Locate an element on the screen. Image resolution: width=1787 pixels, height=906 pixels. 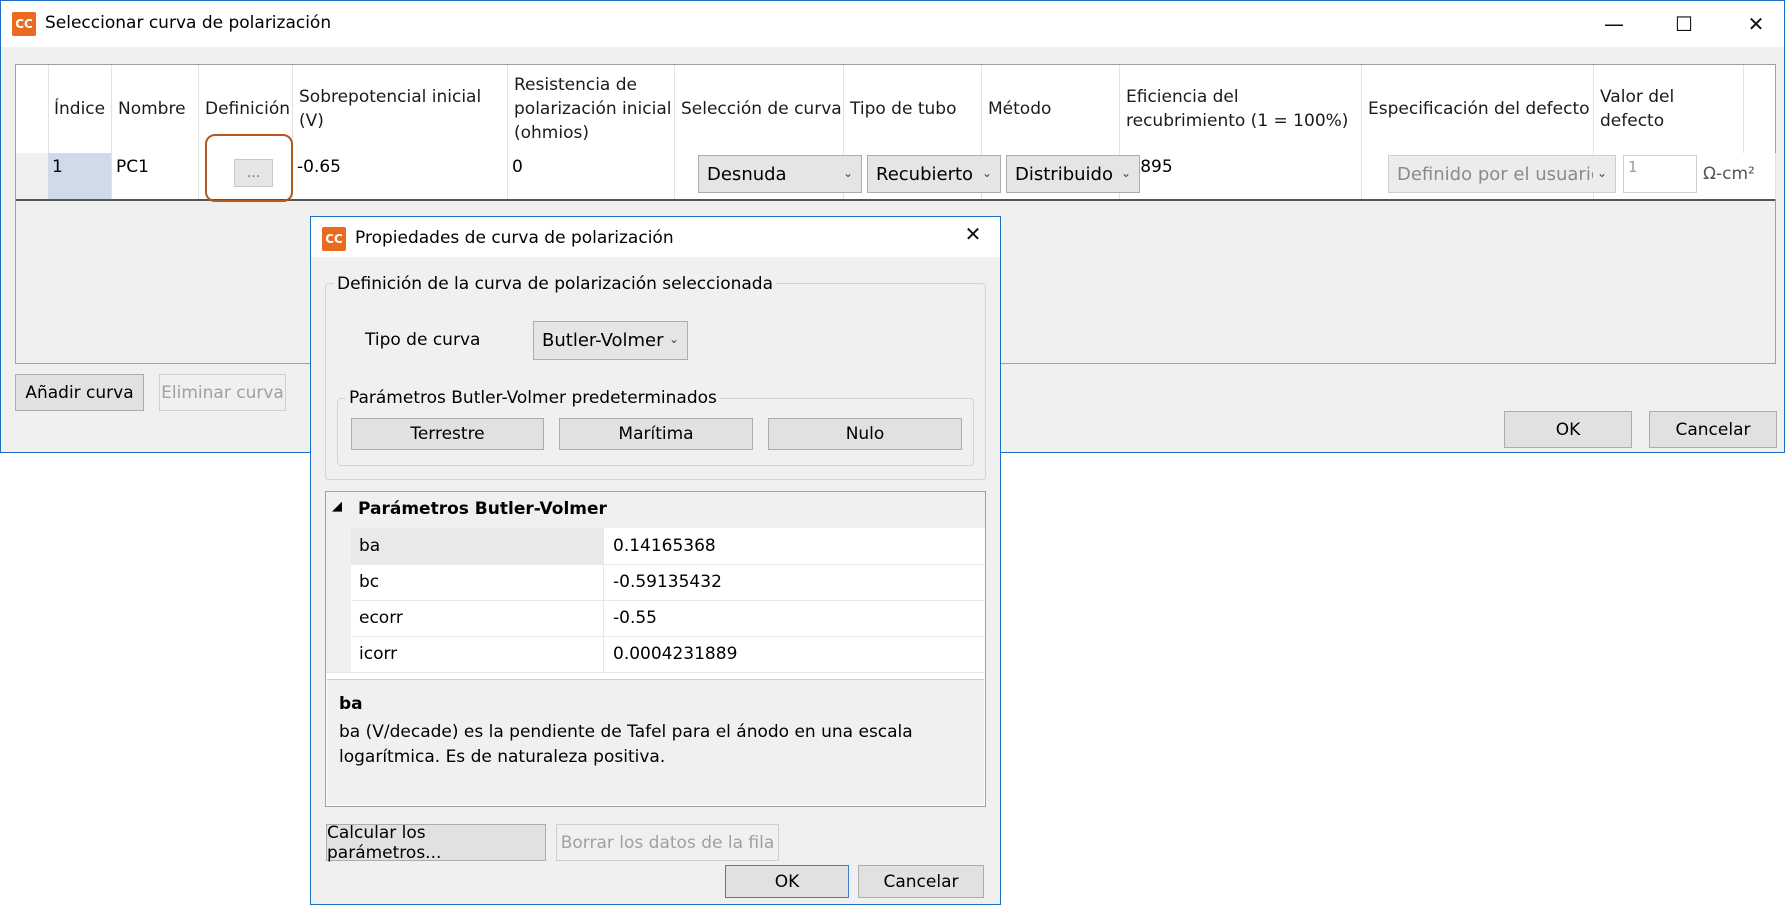
cell-index: 1 is located at coordinates (80, 176).